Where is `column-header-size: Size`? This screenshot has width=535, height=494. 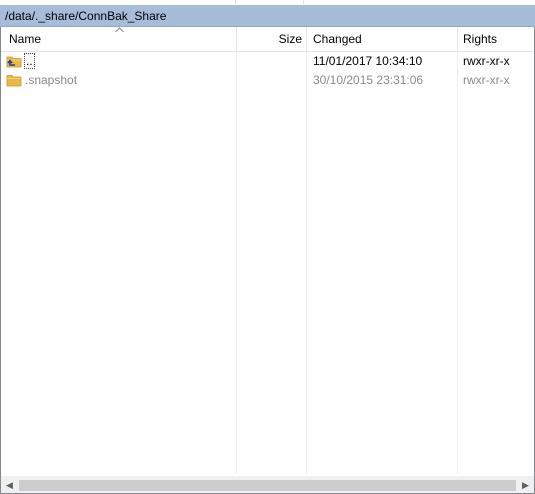
column-header-size: Size is located at coordinates (269, 39).